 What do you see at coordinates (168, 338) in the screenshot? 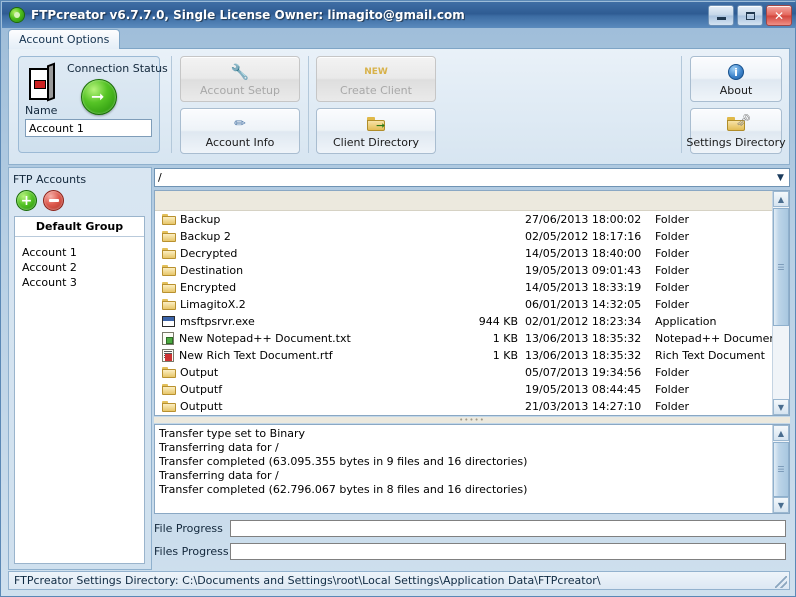
I see `notepad-document-icon` at bounding box center [168, 338].